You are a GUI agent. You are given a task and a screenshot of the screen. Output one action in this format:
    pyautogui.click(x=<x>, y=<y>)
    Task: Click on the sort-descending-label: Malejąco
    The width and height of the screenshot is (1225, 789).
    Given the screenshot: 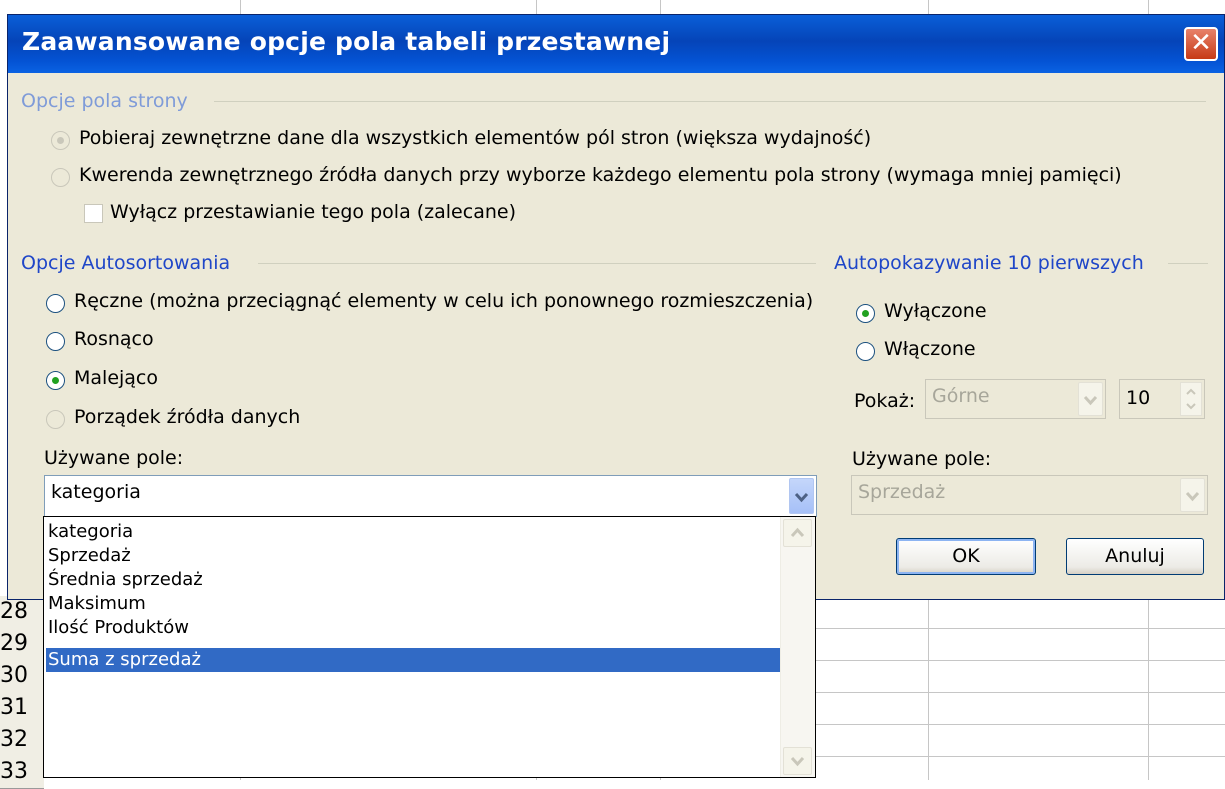 What is the action you would take?
    pyautogui.click(x=116, y=378)
    